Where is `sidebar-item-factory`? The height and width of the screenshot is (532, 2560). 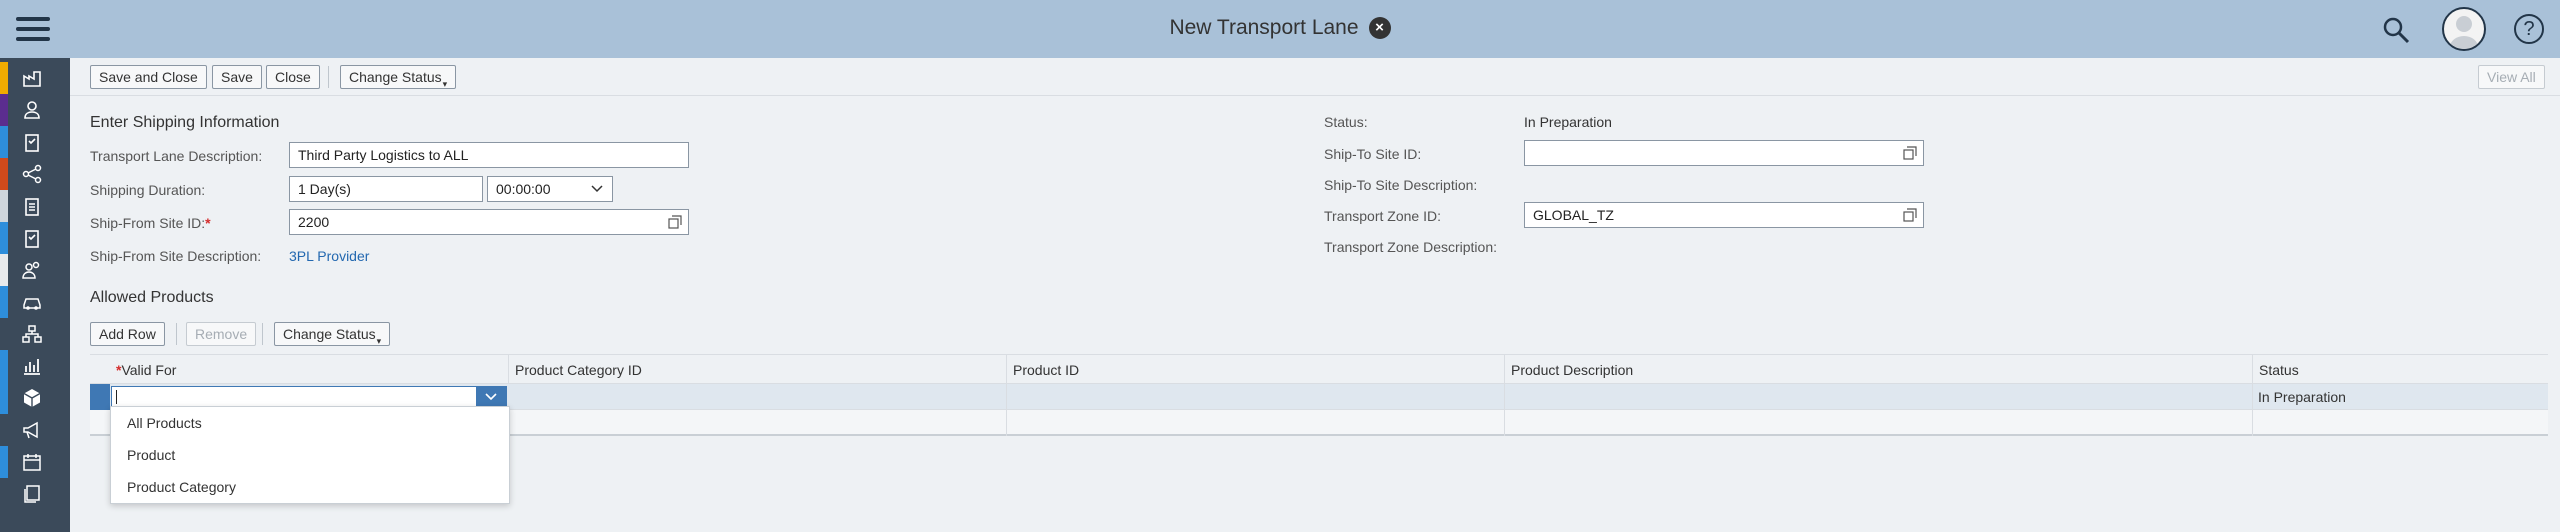 sidebar-item-factory is located at coordinates (35, 78).